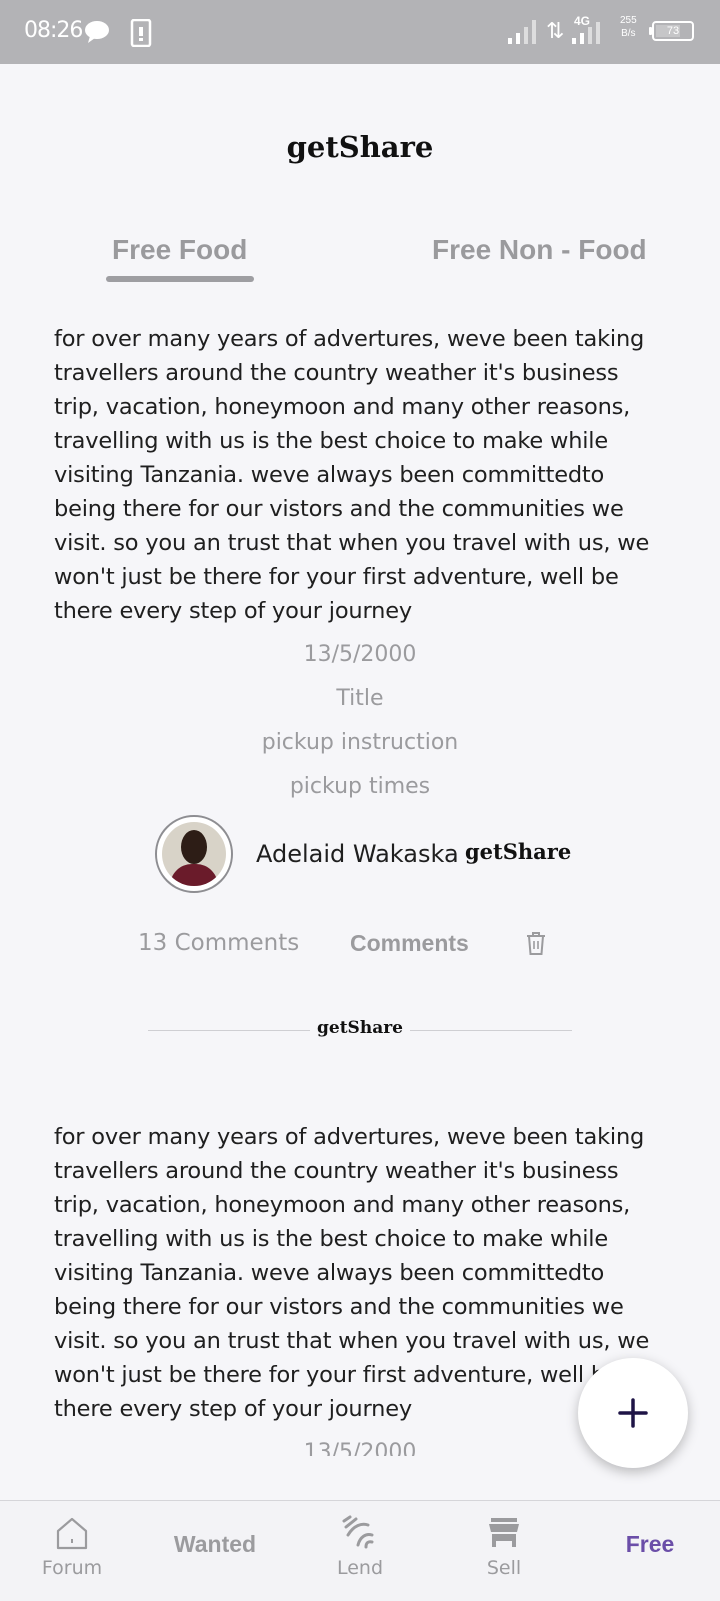 The height and width of the screenshot is (1601, 720). I want to click on signal-strength-icon, so click(522, 32).